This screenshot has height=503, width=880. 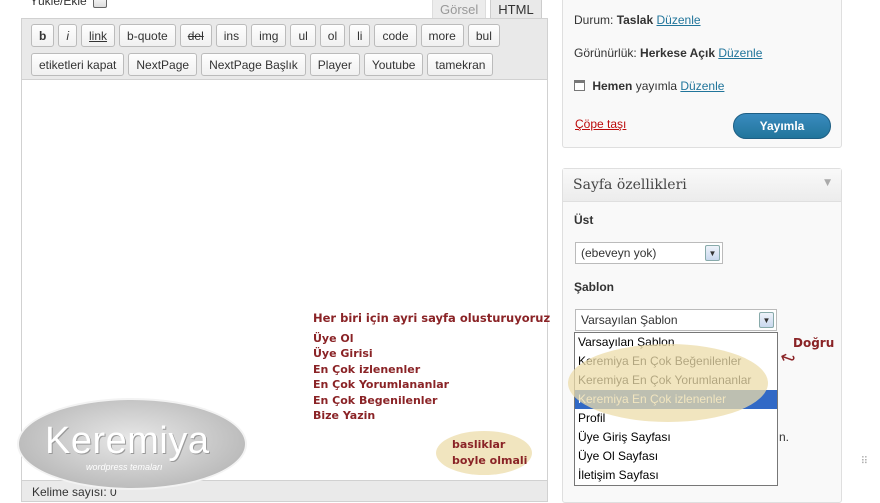 What do you see at coordinates (163, 64) in the screenshot?
I see `qt-nextpage-button: NextPage` at bounding box center [163, 64].